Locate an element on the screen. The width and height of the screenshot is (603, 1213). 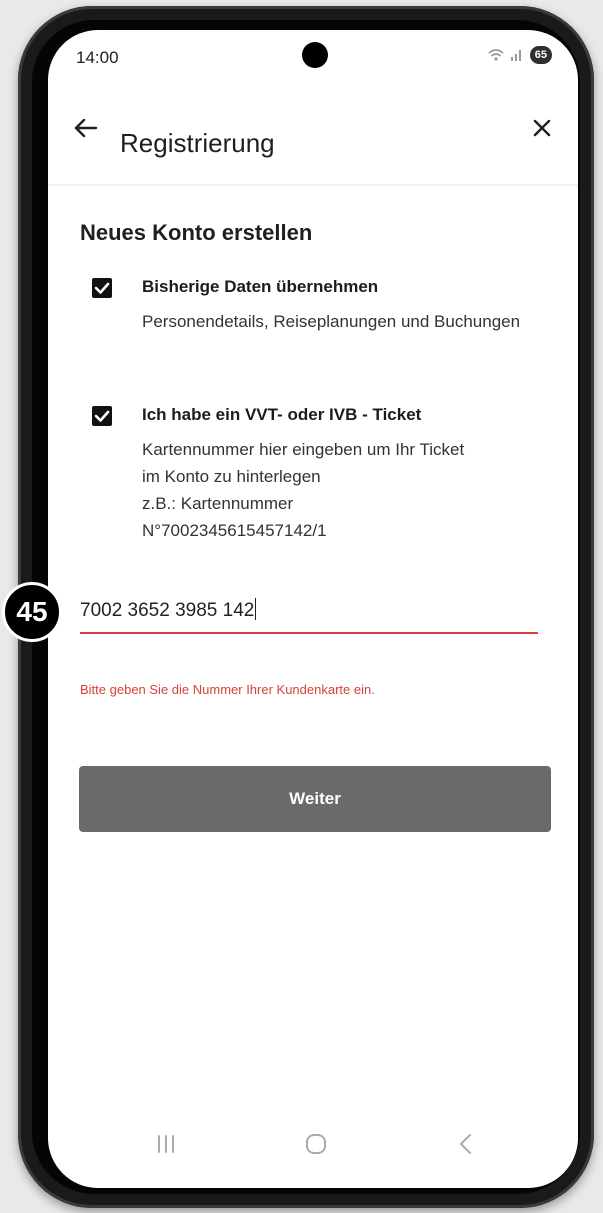
text-caret is located at coordinates (256, 609).